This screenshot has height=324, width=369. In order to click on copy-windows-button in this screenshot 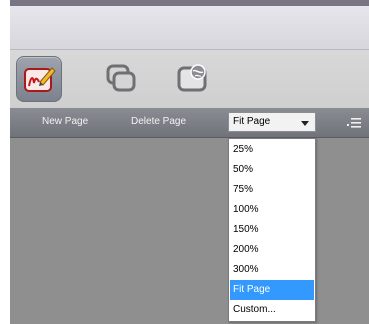, I will do `click(121, 79)`.